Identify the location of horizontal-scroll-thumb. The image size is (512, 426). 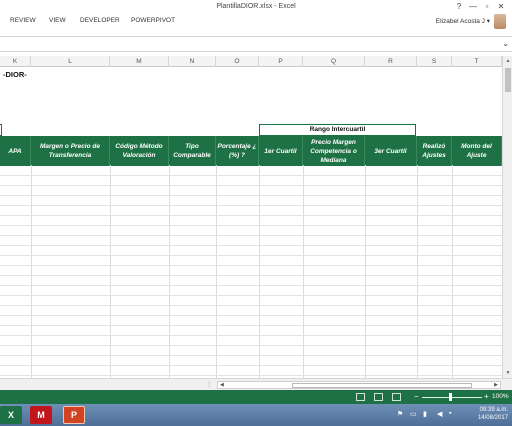
(382, 385).